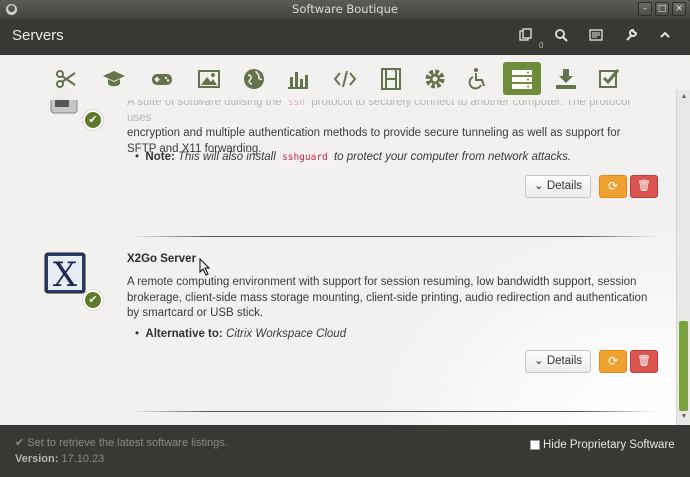 The height and width of the screenshot is (477, 690). Describe the element at coordinates (645, 9) in the screenshot. I see `minimize-button: –` at that location.